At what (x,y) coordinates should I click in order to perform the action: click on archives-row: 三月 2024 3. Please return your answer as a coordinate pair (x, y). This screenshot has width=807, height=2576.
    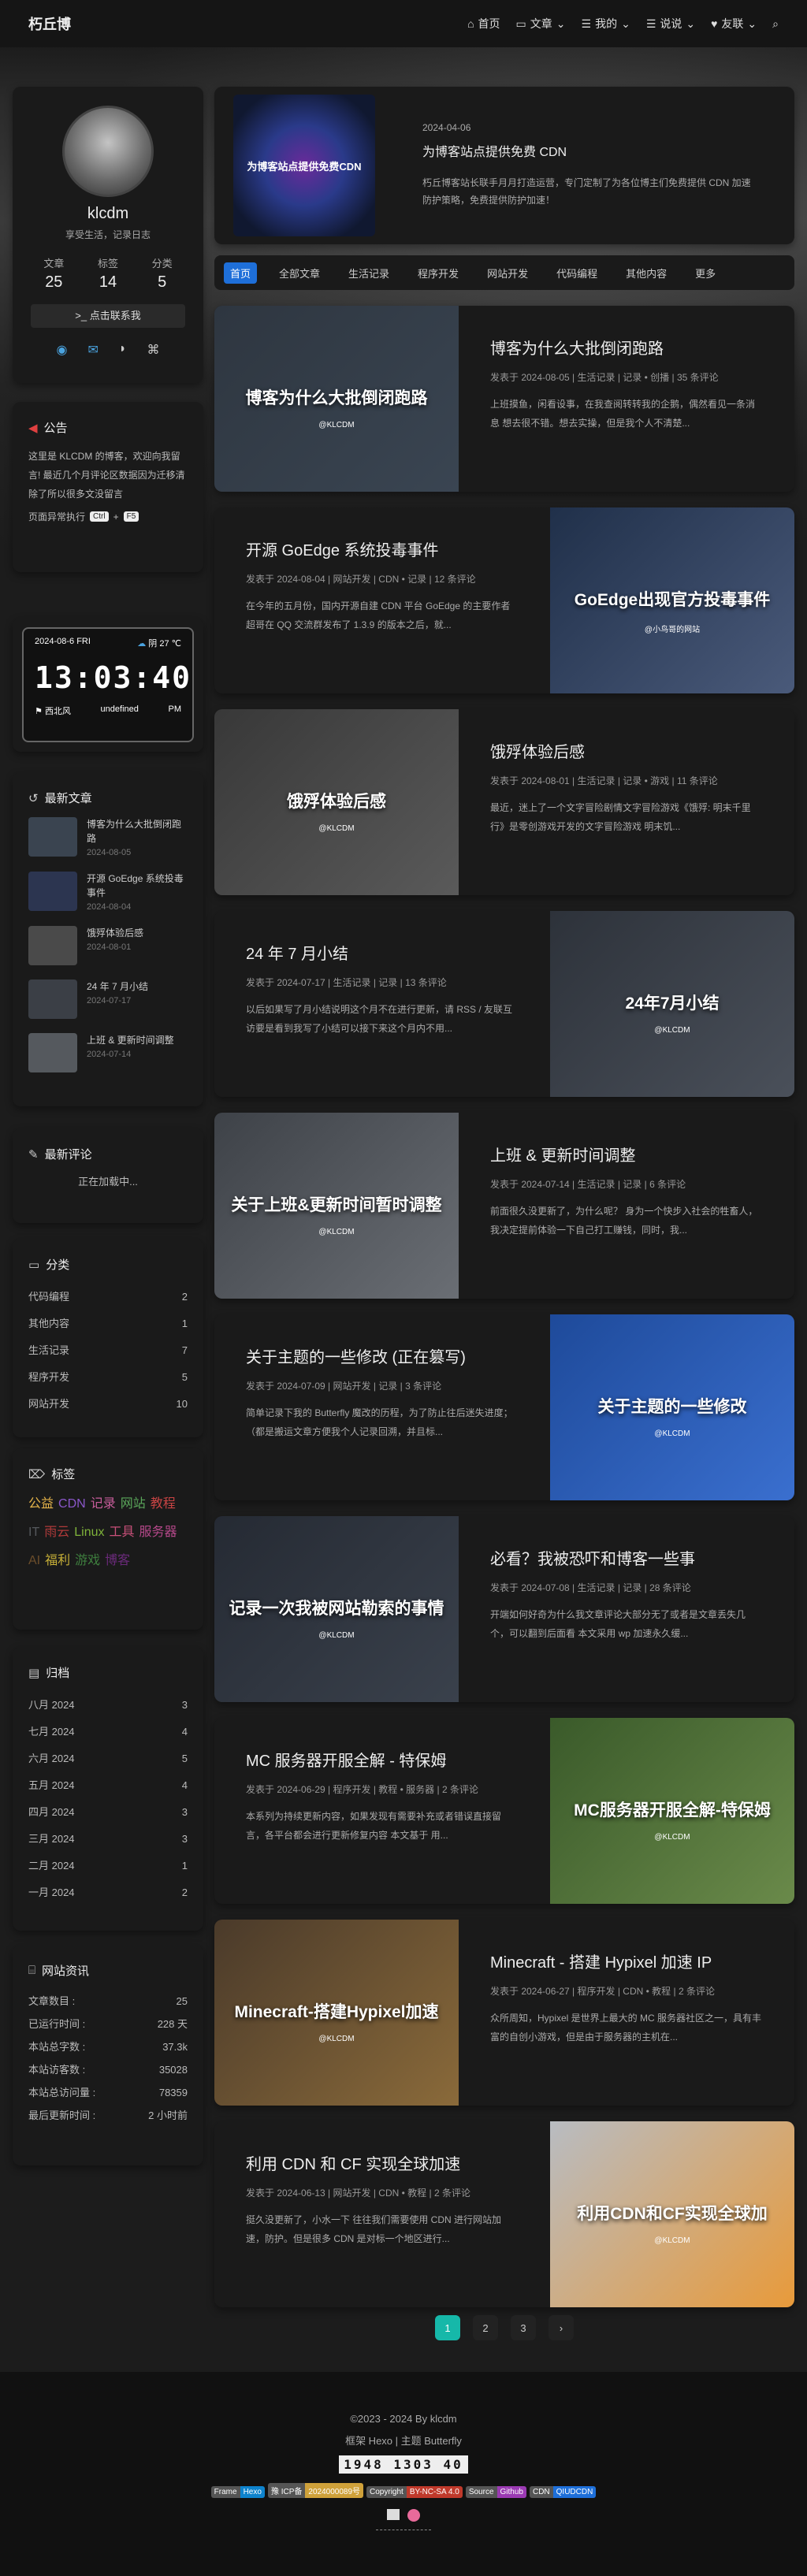
    Looking at the image, I should click on (108, 1839).